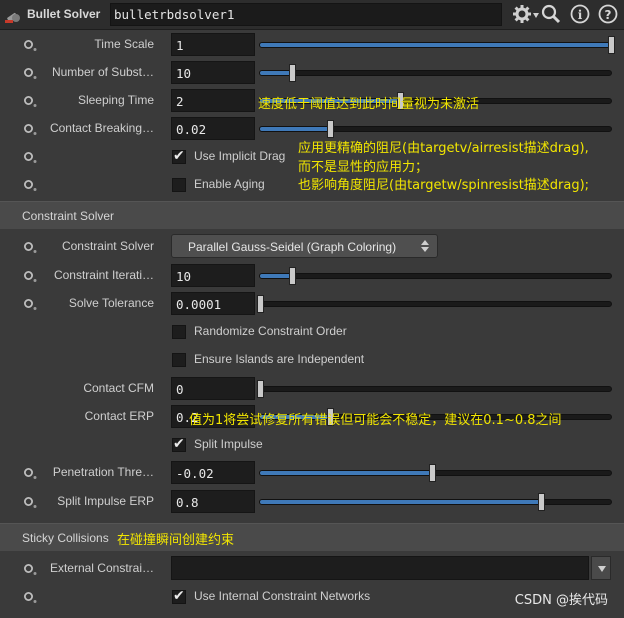 The height and width of the screenshot is (618, 624). I want to click on param-label: Contact ERP, so click(119, 416).